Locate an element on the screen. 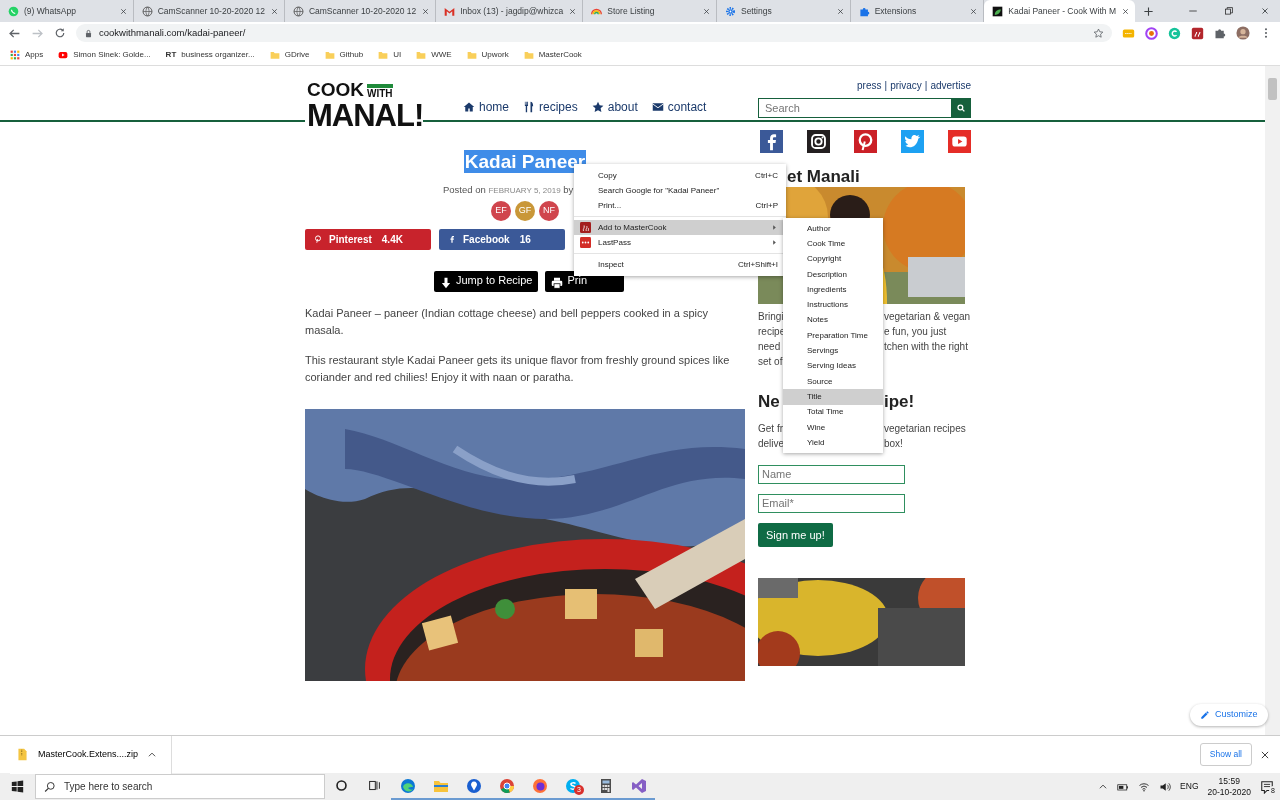 The width and height of the screenshot is (1280, 800). text-fragment: vegetarian & vegan is located at coordinates (927, 317).